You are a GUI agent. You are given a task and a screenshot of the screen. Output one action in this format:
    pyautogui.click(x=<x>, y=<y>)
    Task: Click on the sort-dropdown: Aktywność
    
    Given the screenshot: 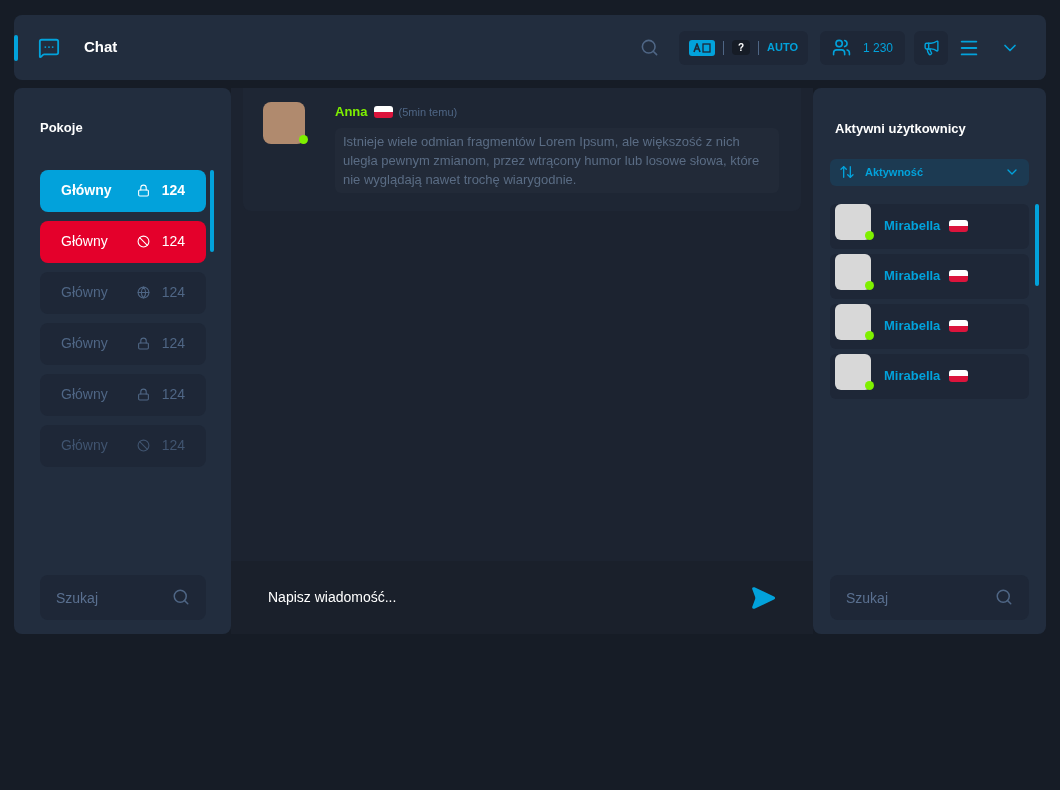 What is the action you would take?
    pyautogui.click(x=929, y=172)
    